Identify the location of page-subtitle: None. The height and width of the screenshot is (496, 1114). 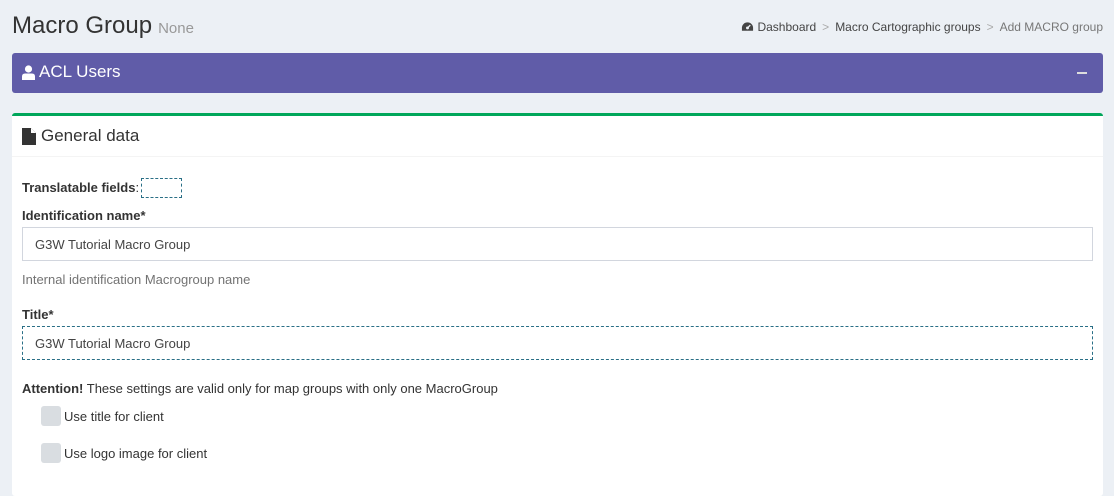
(176, 28).